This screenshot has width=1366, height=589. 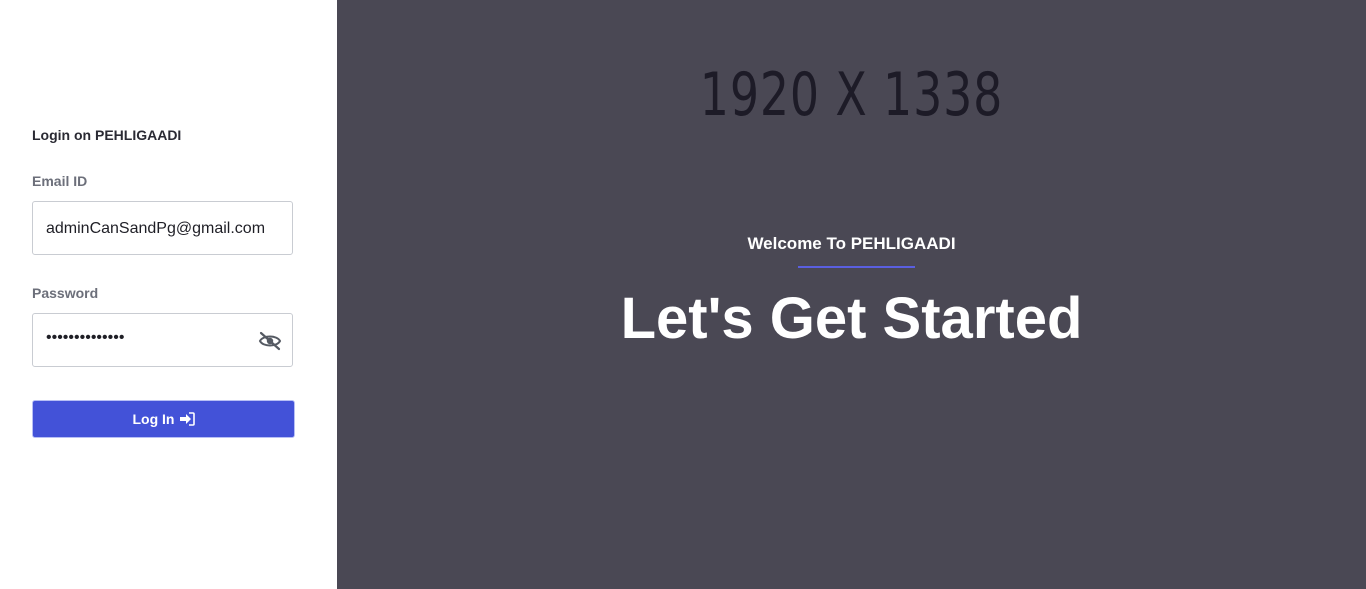 I want to click on email-field: adminCanSandPg@gmail.com, so click(x=162, y=228).